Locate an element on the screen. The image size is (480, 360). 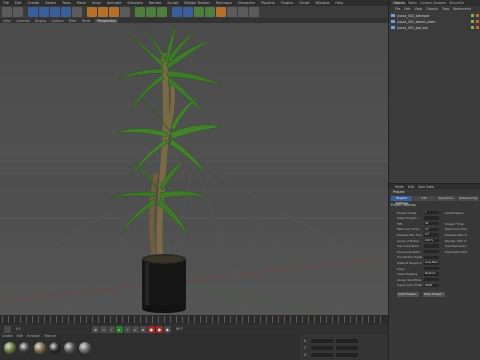
menu-item-animate: Animate is located at coordinates (114, 3).